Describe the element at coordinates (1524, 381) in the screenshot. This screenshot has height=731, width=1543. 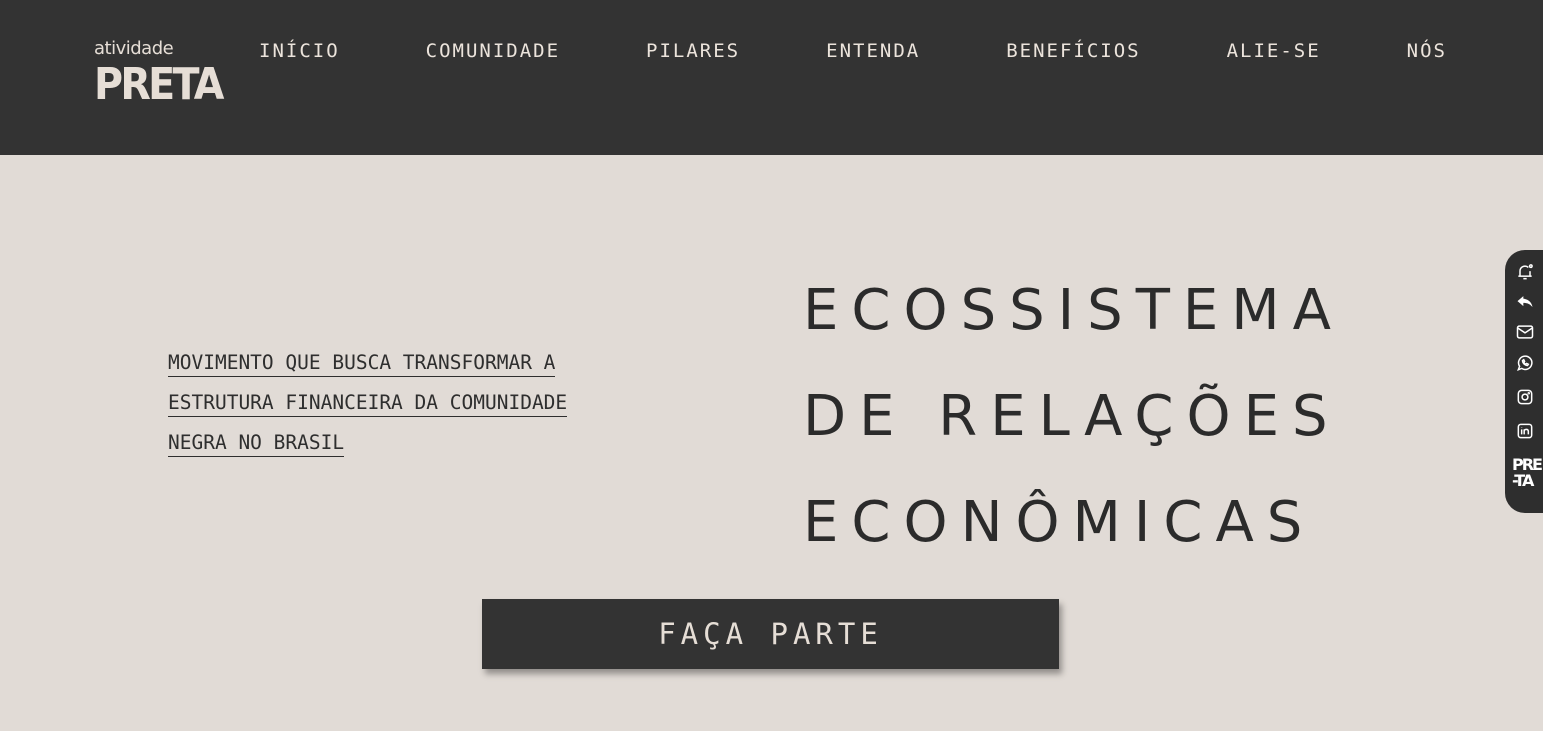
I see `side-rail: PRE -TA` at that location.